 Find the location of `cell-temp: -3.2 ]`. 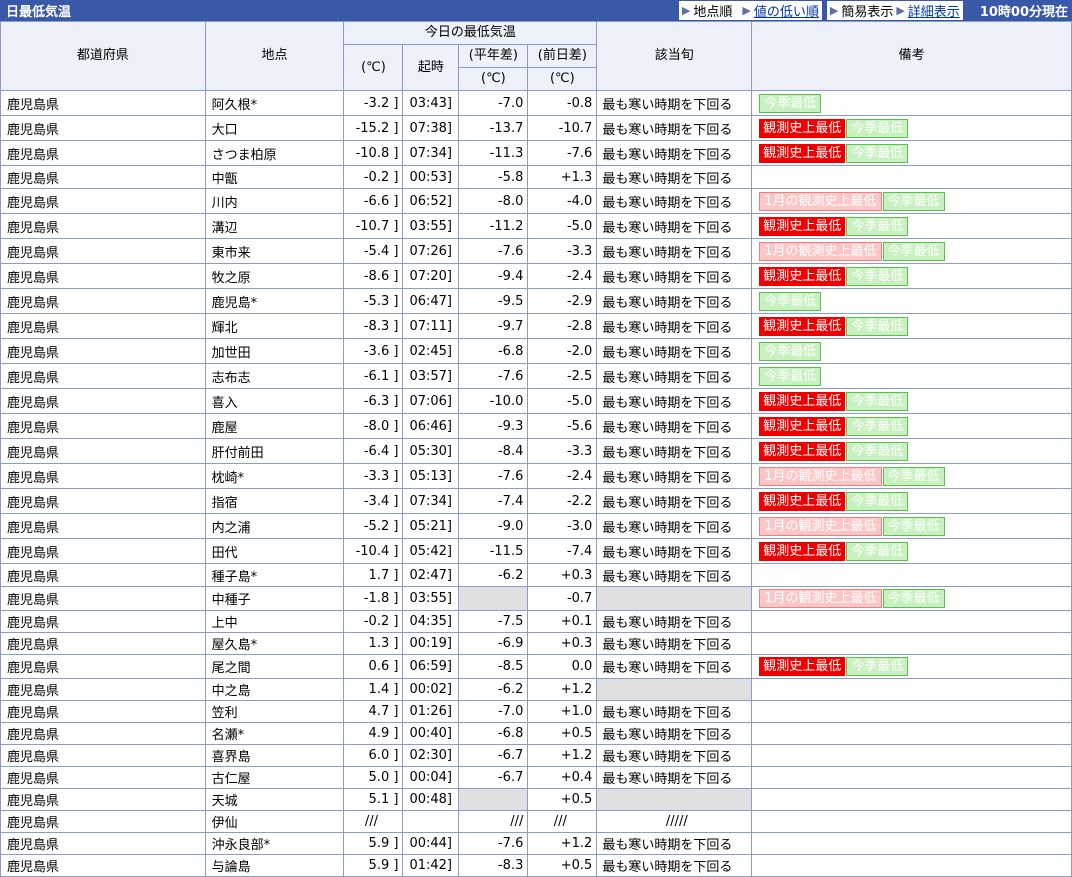

cell-temp: -3.2 ] is located at coordinates (373, 103).